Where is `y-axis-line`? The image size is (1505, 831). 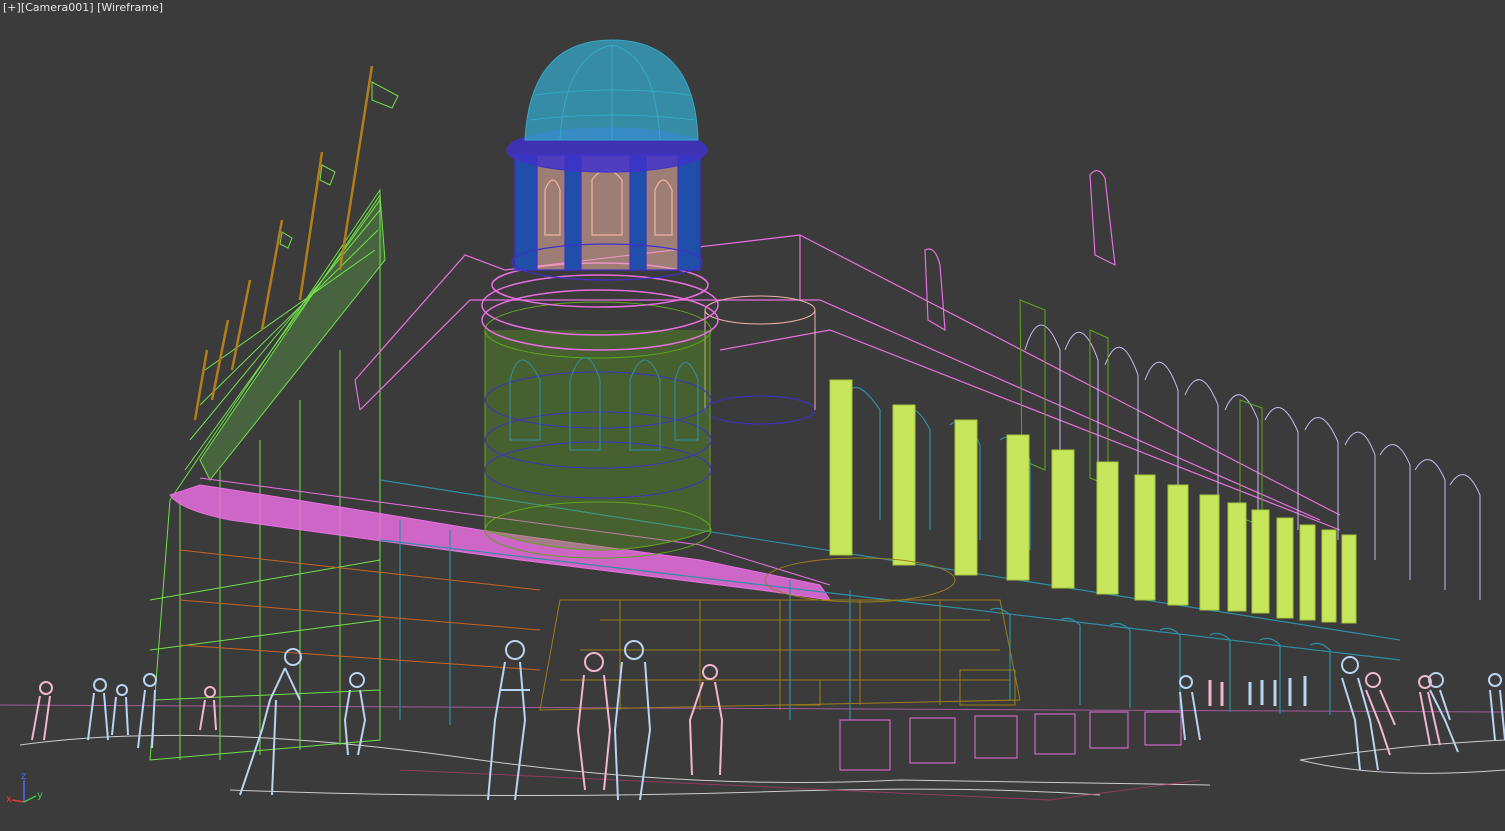
y-axis-line is located at coordinates (30, 799).